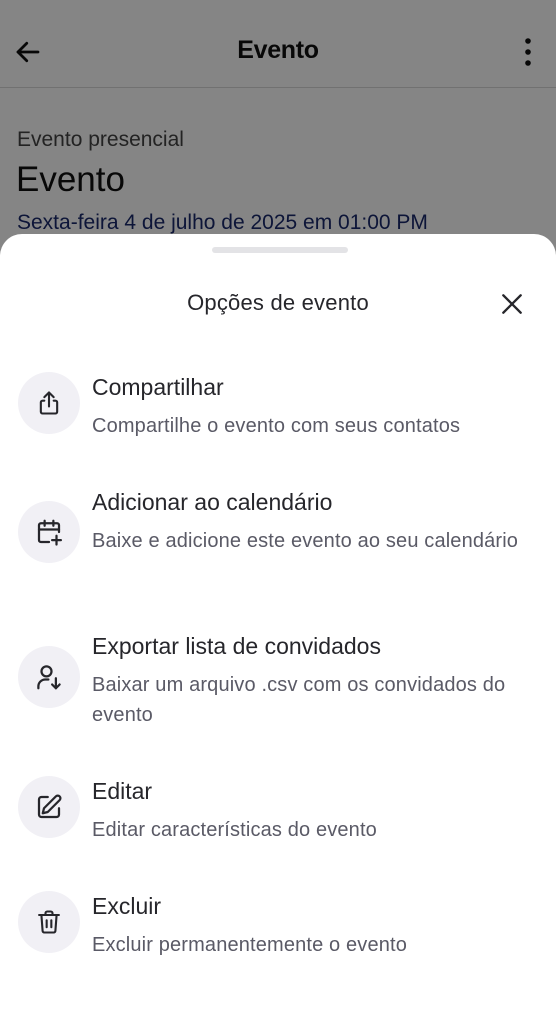 This screenshot has height=1012, width=556. I want to click on option-edit-title: Editar, so click(122, 791).